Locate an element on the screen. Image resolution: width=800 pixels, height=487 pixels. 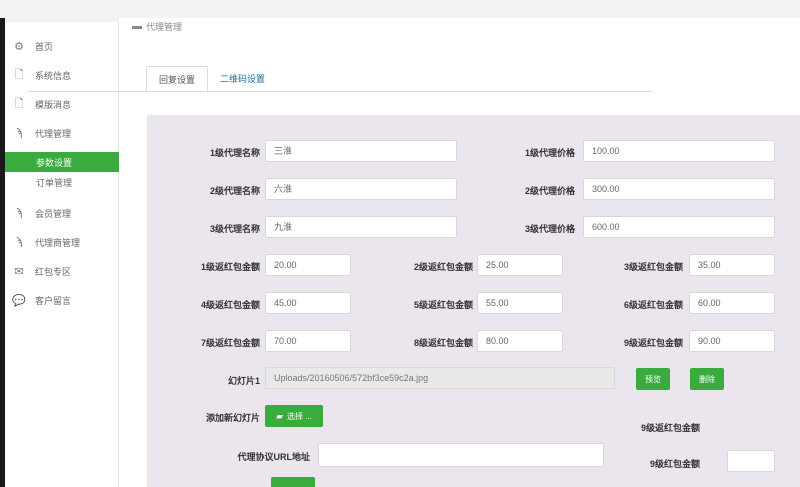
agent3-name-input: 九淮 is located at coordinates (361, 227).